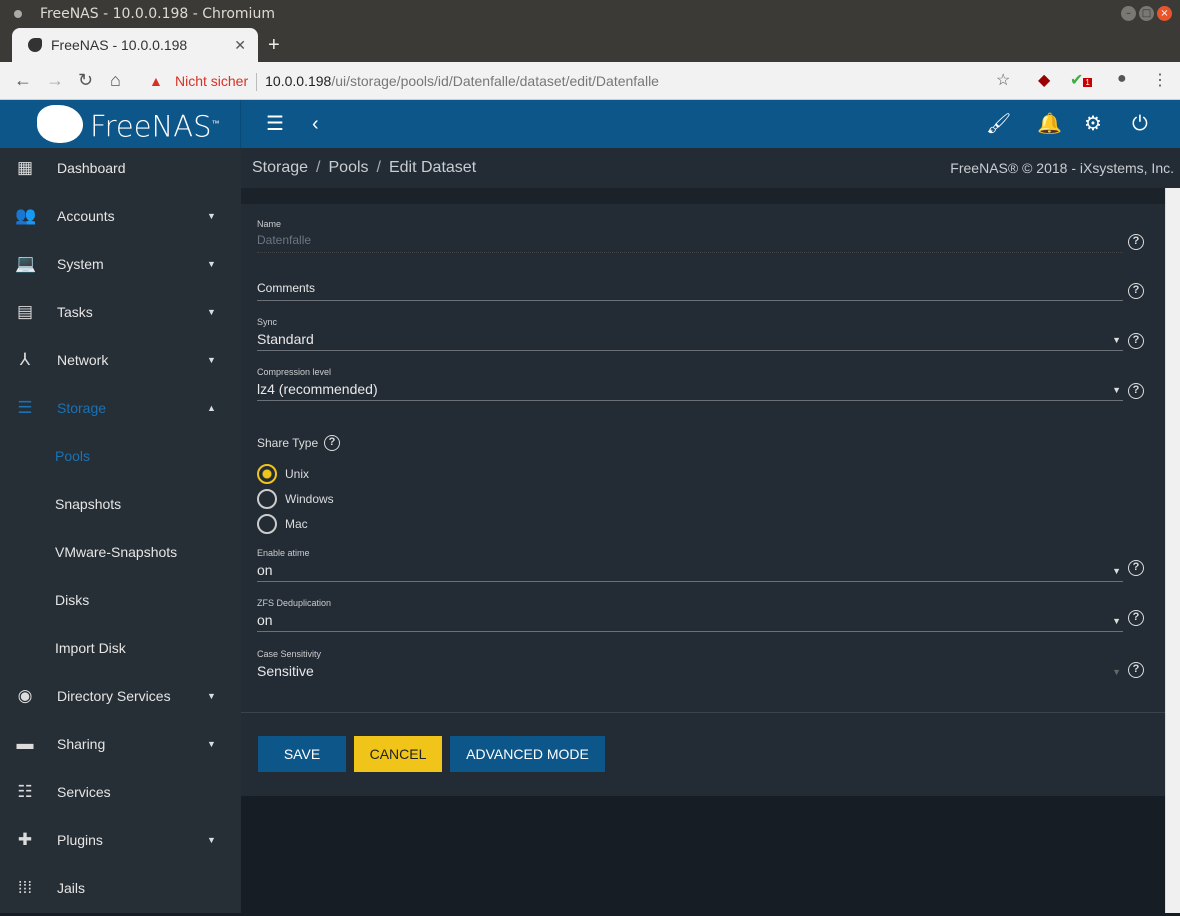 This screenshot has width=1180, height=916. I want to click on breadcrumb: Storage / Pools / Edit Dataset, so click(364, 167).